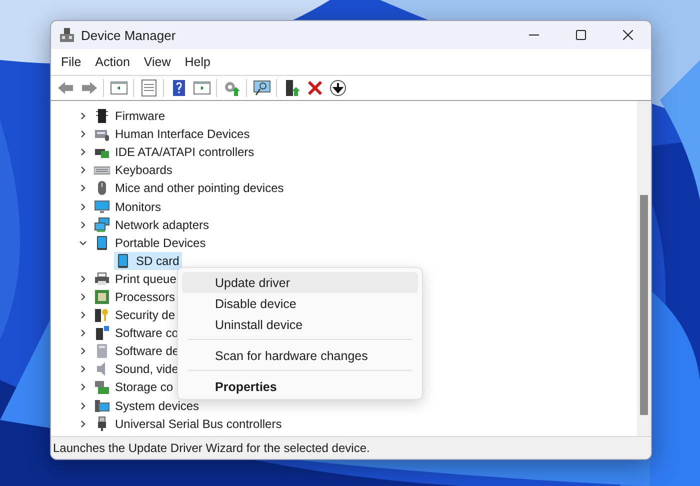 The width and height of the screenshot is (700, 486). Describe the element at coordinates (152, 225) in the screenshot. I see `tree-item: Network adapters` at that location.